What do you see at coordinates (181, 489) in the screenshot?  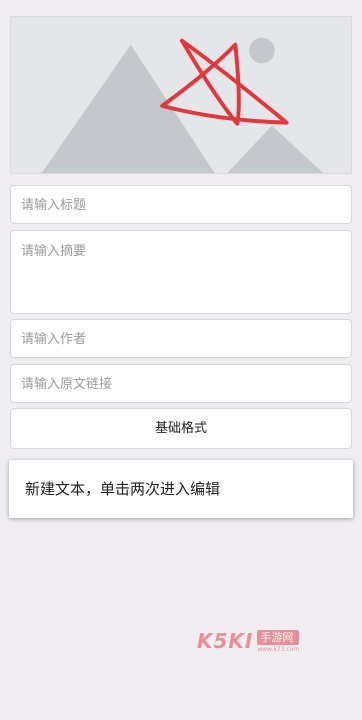 I see `text-editor-block: 新建文本，单击两次进入编辑` at bounding box center [181, 489].